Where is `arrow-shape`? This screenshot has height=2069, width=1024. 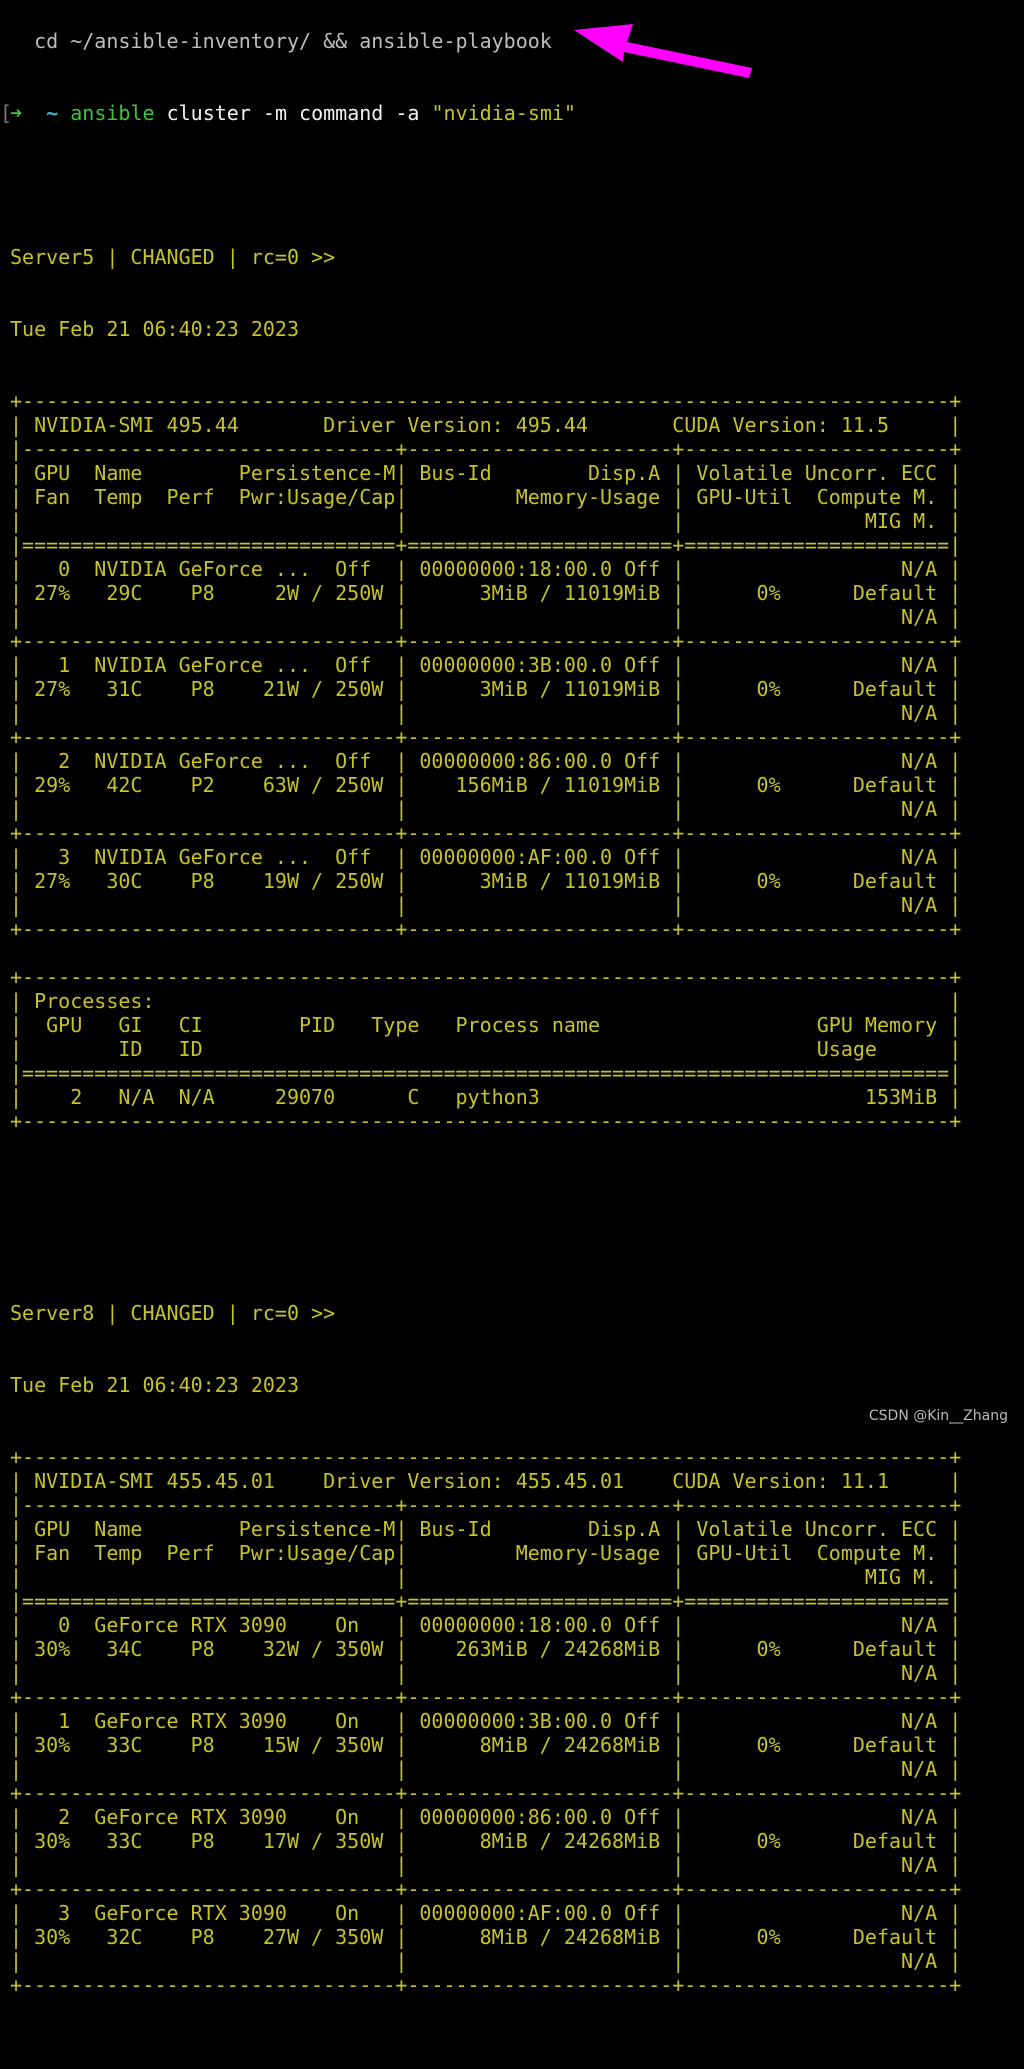
arrow-shape is located at coordinates (663, 51).